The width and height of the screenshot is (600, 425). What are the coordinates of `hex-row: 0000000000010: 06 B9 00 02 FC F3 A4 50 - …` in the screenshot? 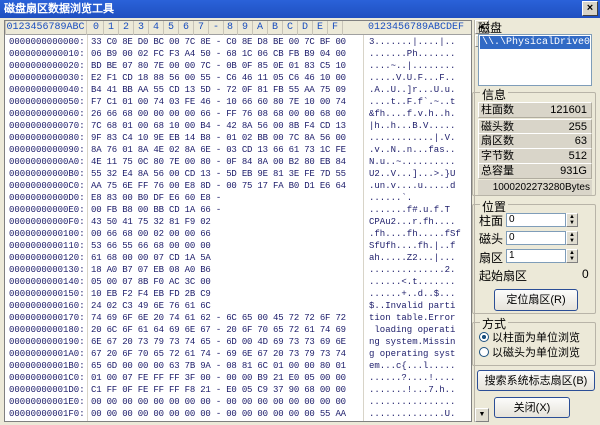 It's located at (238, 54).